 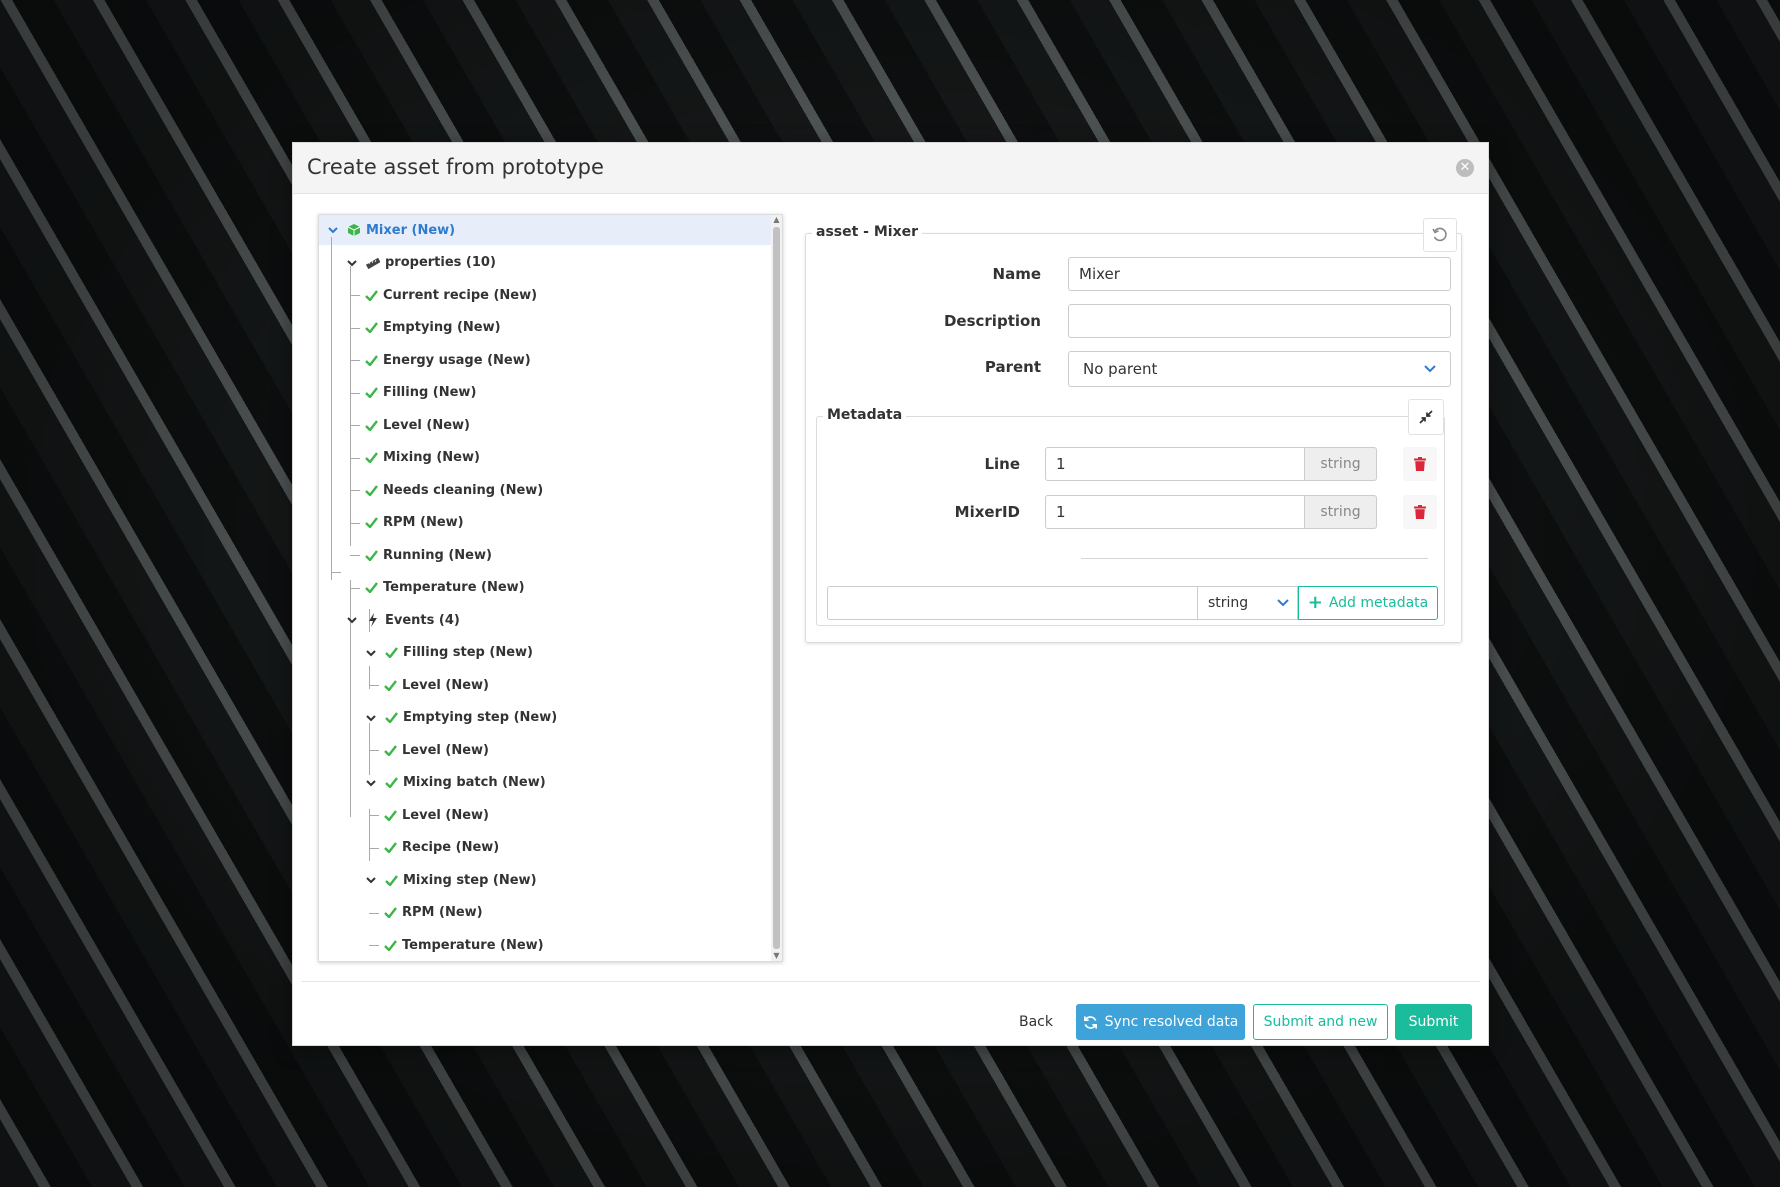 What do you see at coordinates (1012, 367) in the screenshot?
I see `parent-label: Parent` at bounding box center [1012, 367].